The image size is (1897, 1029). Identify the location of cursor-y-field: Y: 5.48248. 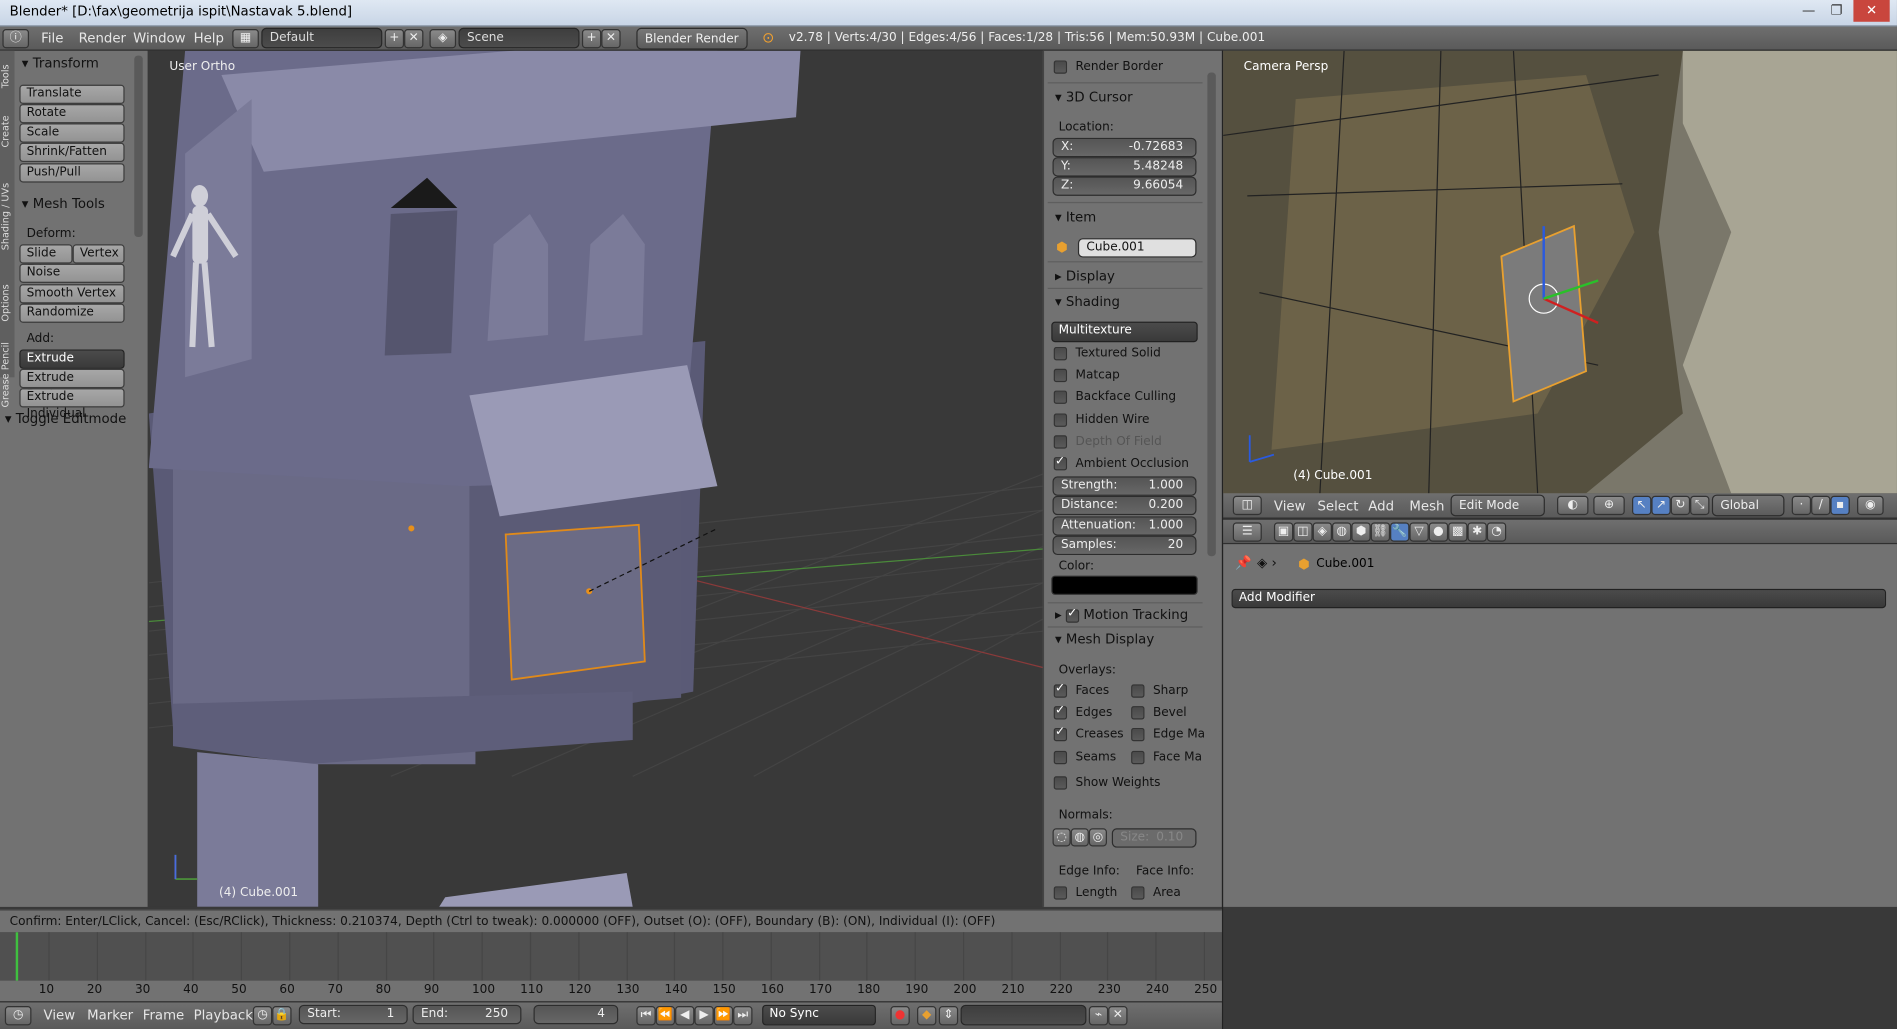
(1124, 167).